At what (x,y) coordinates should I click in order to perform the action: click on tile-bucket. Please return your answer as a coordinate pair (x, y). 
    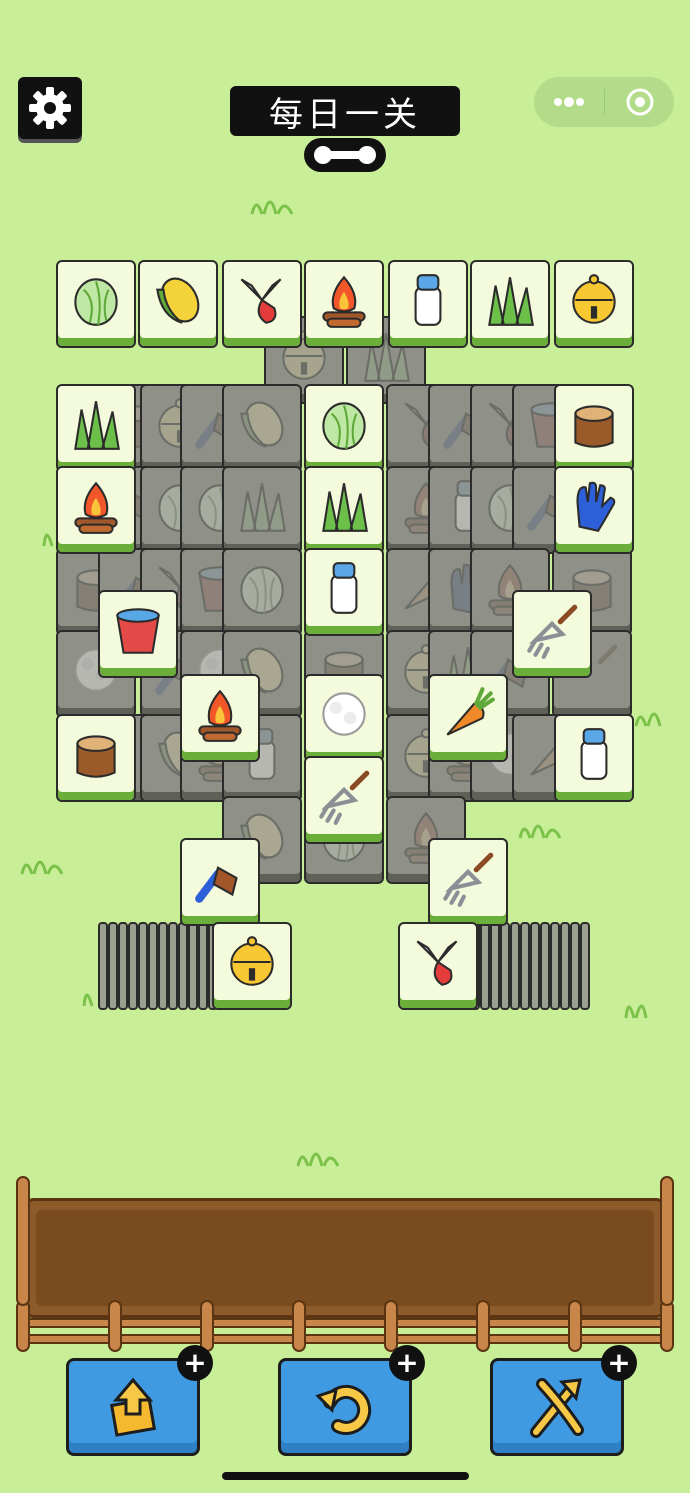
    Looking at the image, I should click on (138, 634).